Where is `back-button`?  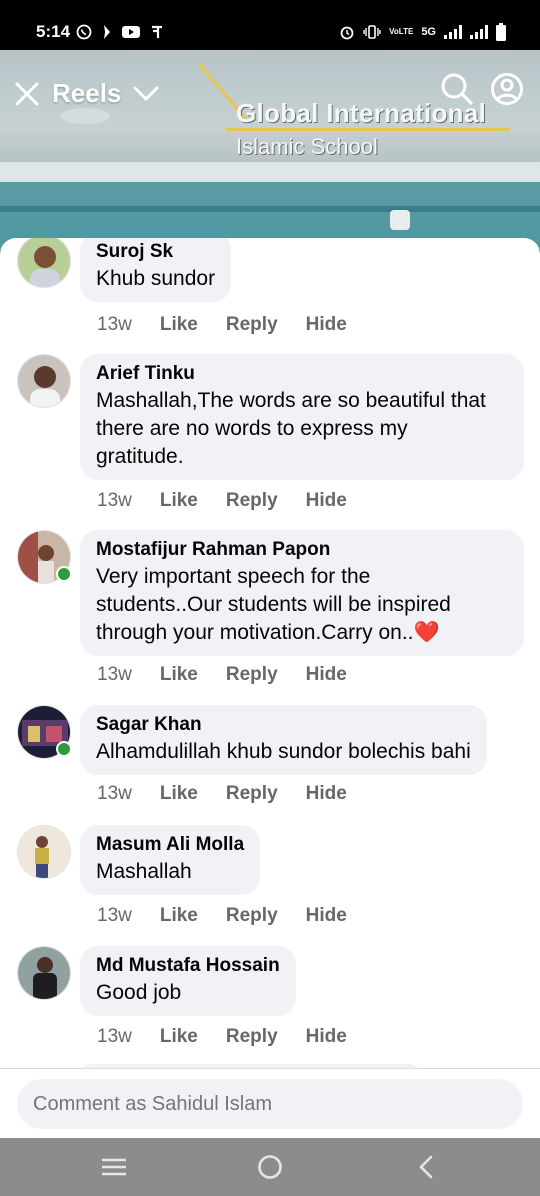 back-button is located at coordinates (426, 1167).